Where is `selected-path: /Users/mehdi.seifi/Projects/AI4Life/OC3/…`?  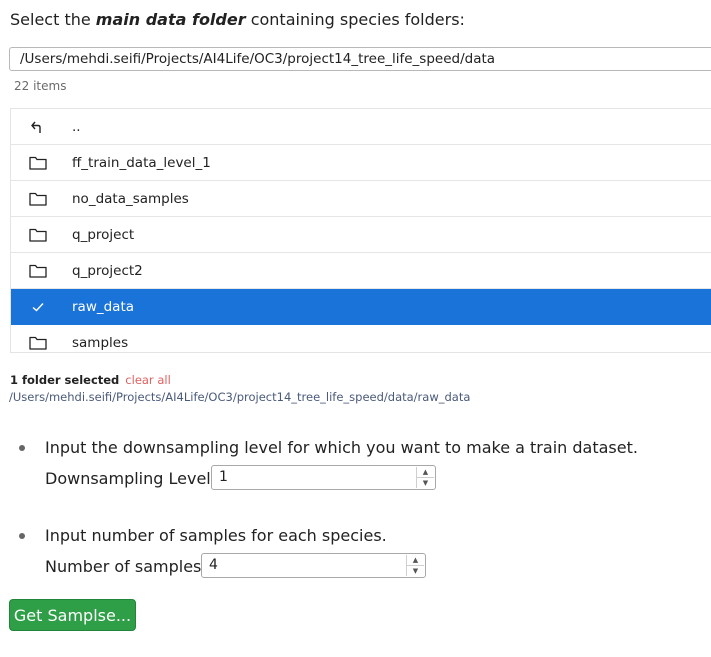
selected-path: /Users/mehdi.seifi/Projects/AI4Life/OC3/… is located at coordinates (240, 397).